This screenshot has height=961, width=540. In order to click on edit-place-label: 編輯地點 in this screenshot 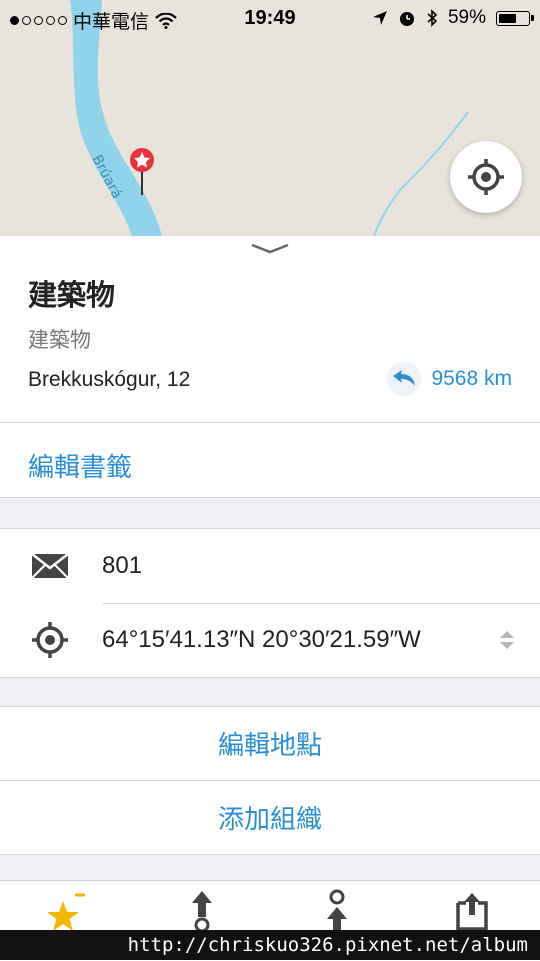, I will do `click(269, 745)`.